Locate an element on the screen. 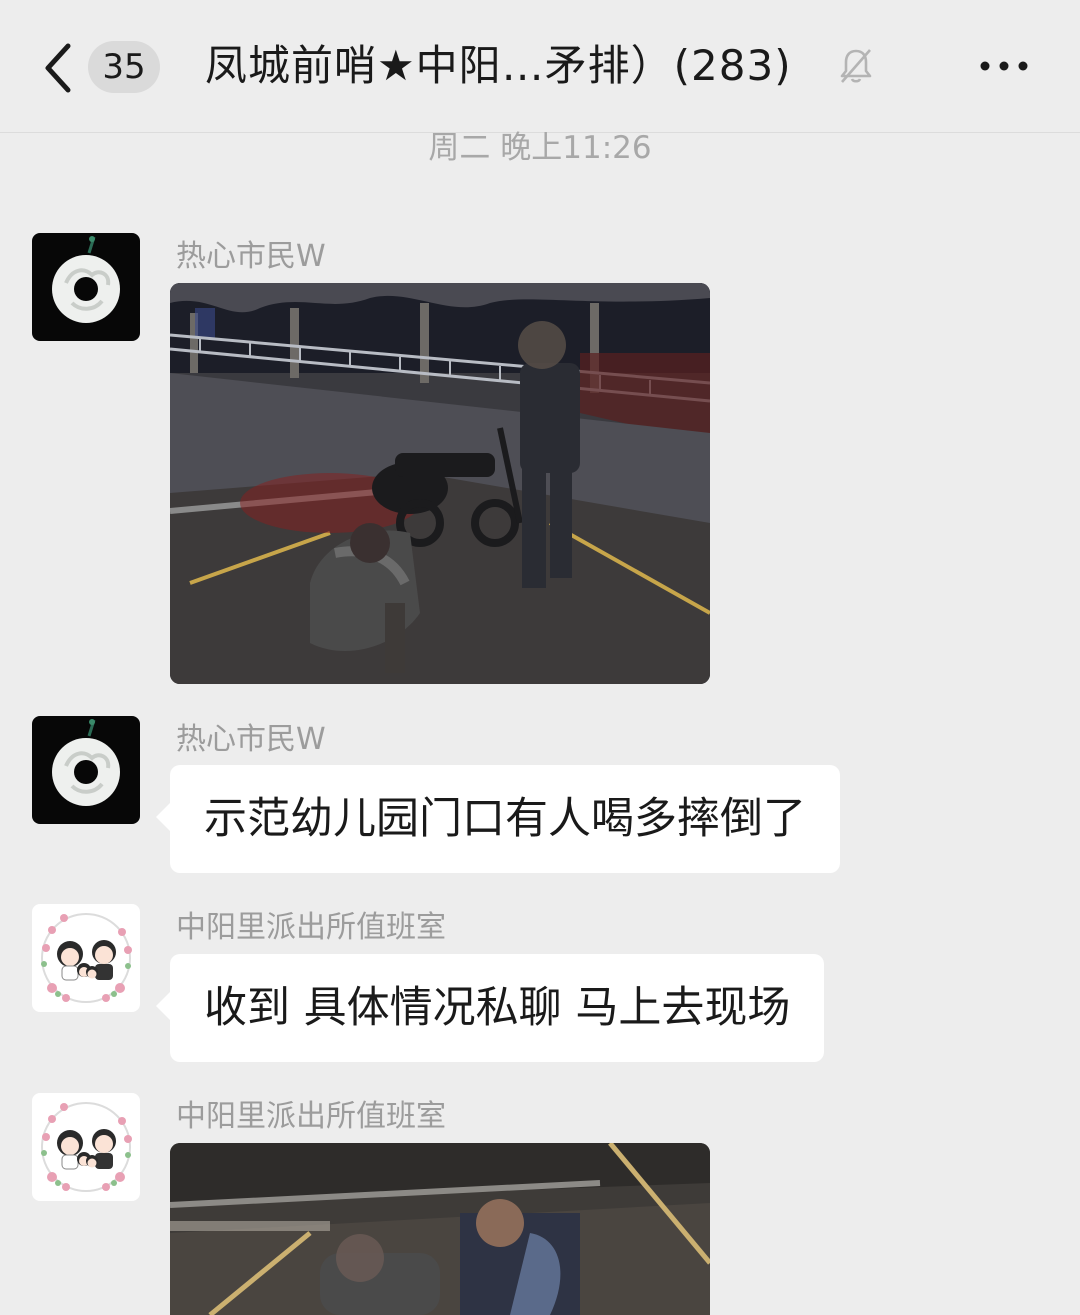  text-message-bubble: 收到 具体情况私聊 马上去现场 is located at coordinates (490, 1008).